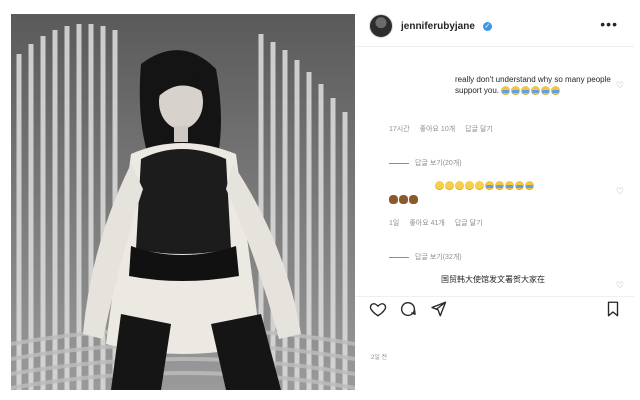  What do you see at coordinates (438, 257) in the screenshot?
I see `view-replies-label: 답글 보기(32개)` at bounding box center [438, 257].